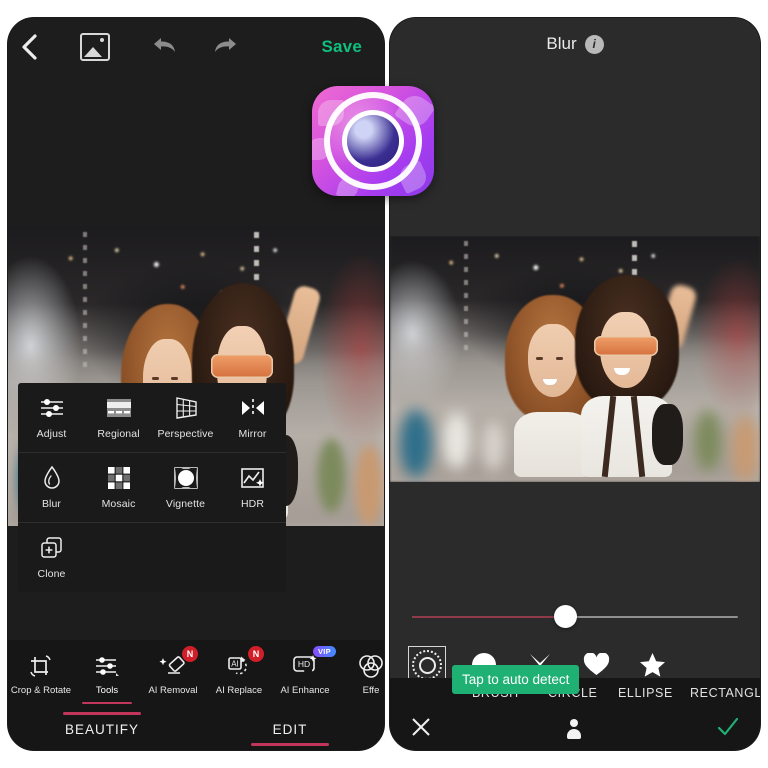 The height and width of the screenshot is (768, 768). Describe the element at coordinates (119, 478) in the screenshot. I see `mosaic-grid-icon` at that location.